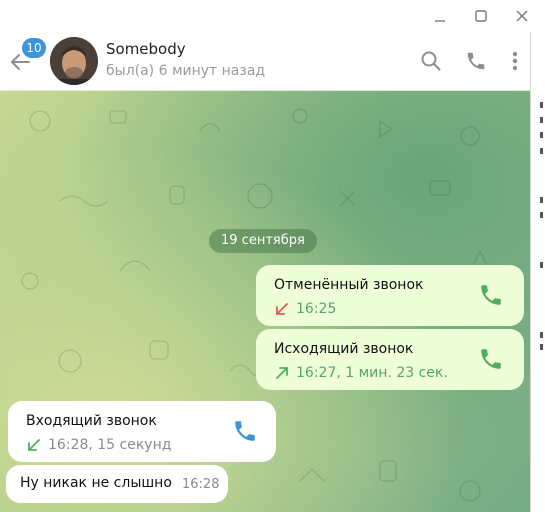 The height and width of the screenshot is (512, 545). What do you see at coordinates (186, 71) in the screenshot?
I see `contact-status: был(а) 6 минут назад` at bounding box center [186, 71].